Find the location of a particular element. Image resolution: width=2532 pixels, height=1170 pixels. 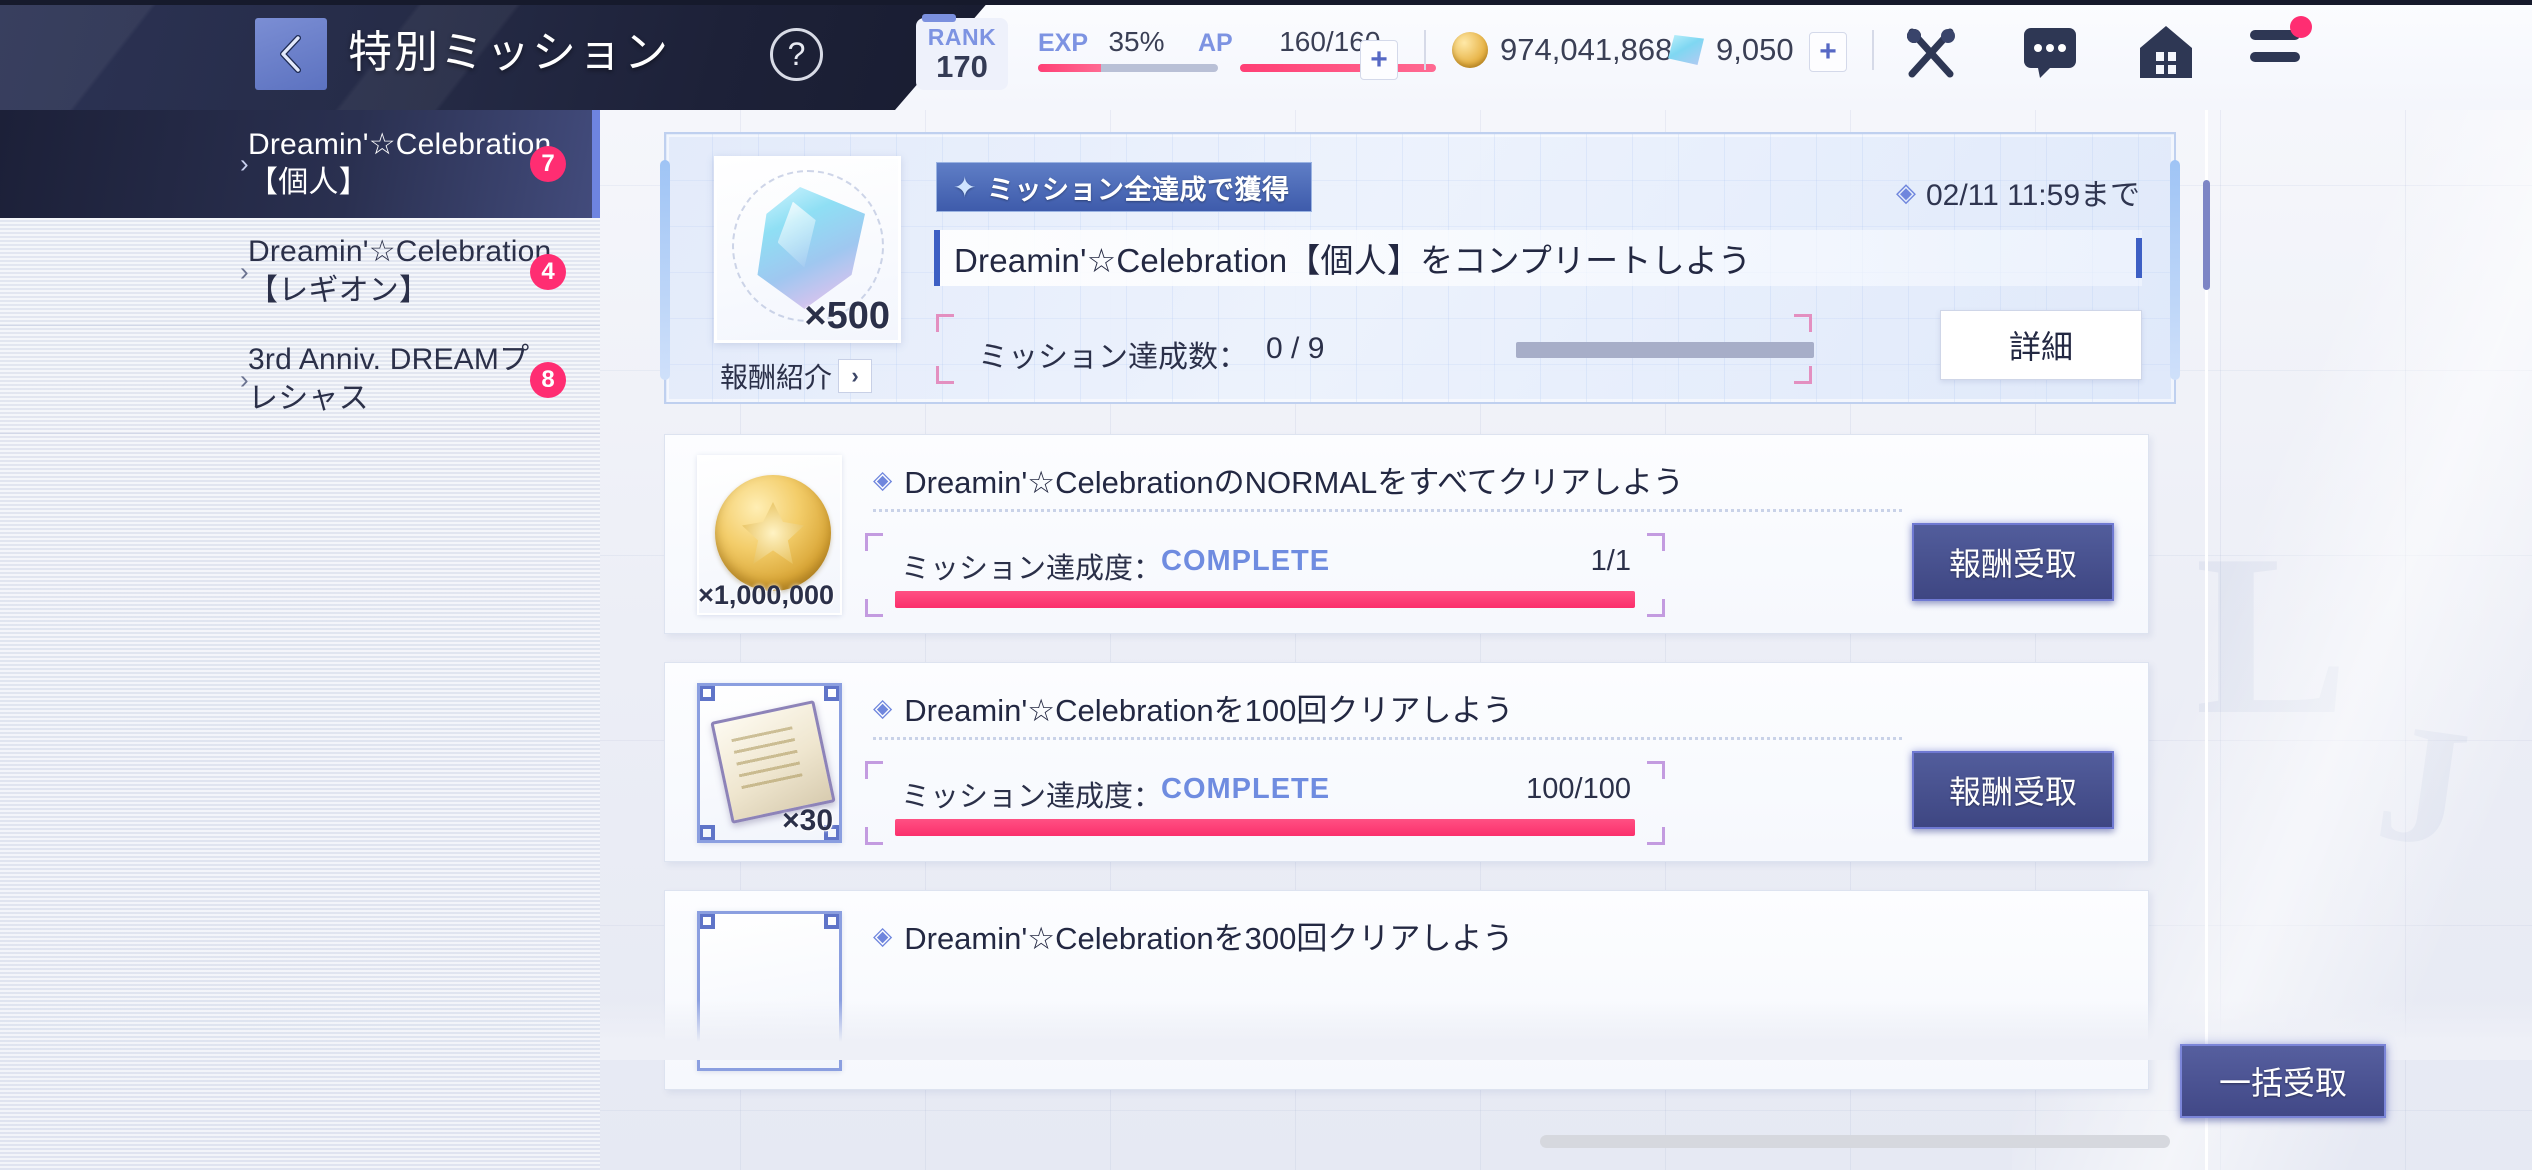

horizontal-scrollbar-thumb is located at coordinates (1855, 1141).